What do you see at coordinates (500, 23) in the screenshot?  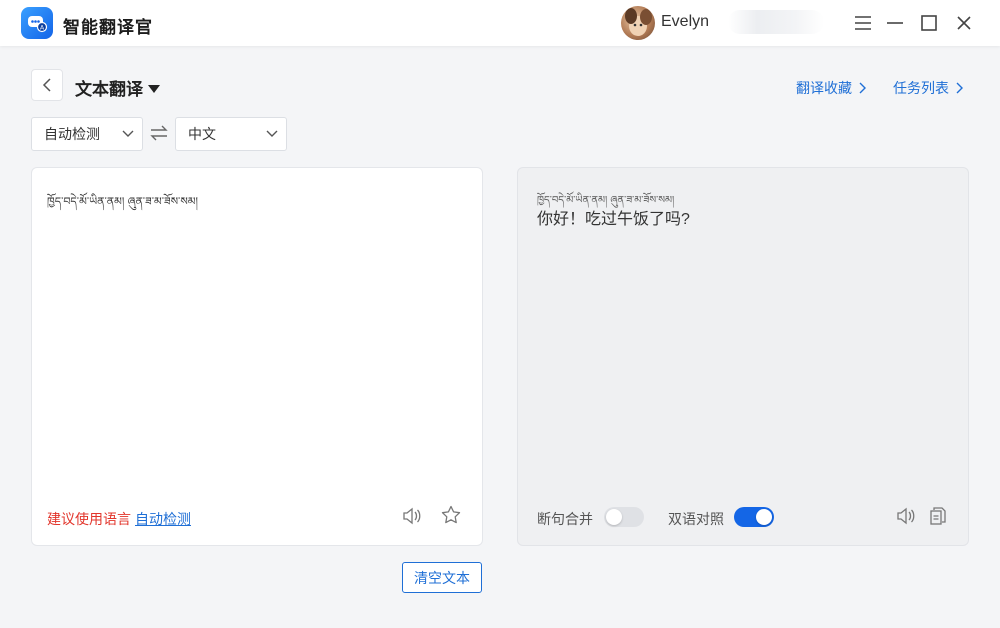 I see `title-bar: A 智能翻译官 Evelyn` at bounding box center [500, 23].